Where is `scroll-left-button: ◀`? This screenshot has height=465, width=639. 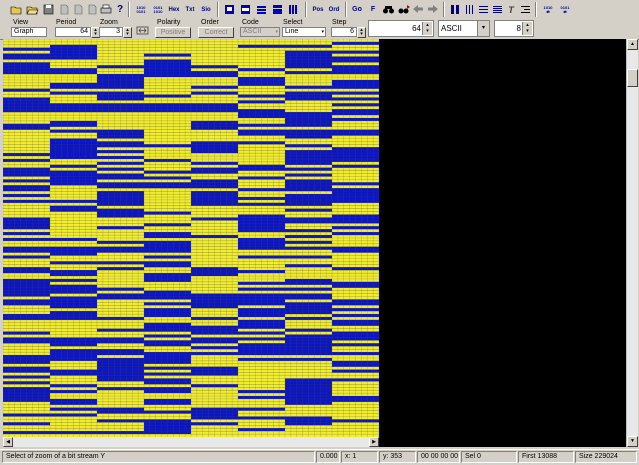 scroll-left-button: ◀ is located at coordinates (8, 442).